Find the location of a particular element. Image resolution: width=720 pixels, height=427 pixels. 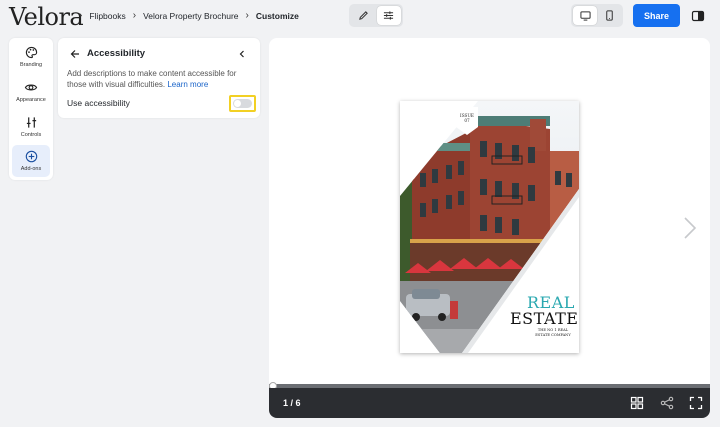

page-indicator: 1 / 6 is located at coordinates (292, 403).